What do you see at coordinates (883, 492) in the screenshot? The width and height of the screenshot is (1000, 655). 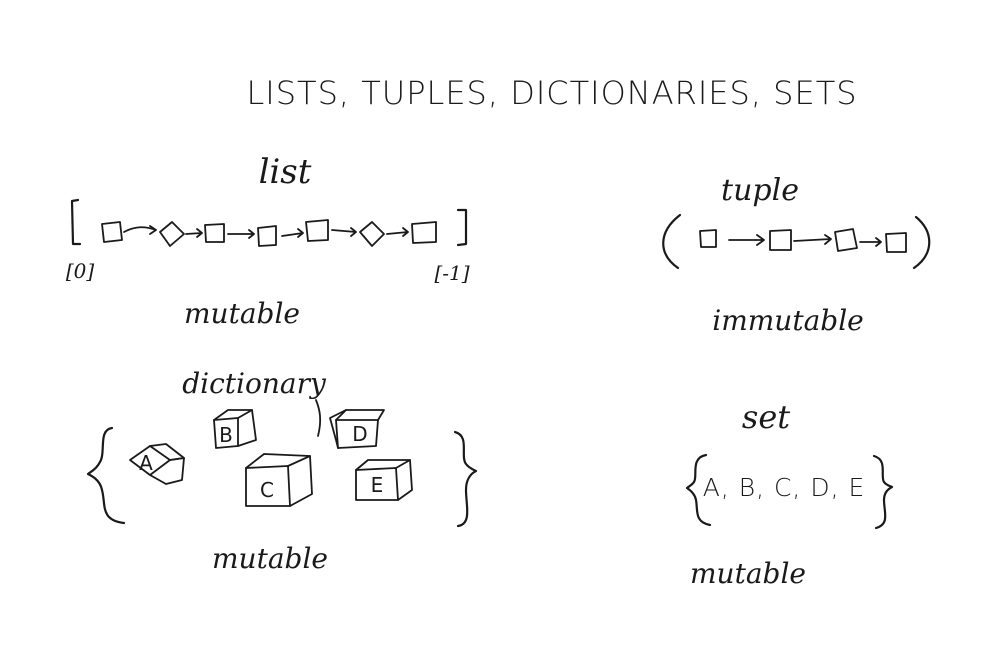 I see `set-close-brace` at bounding box center [883, 492].